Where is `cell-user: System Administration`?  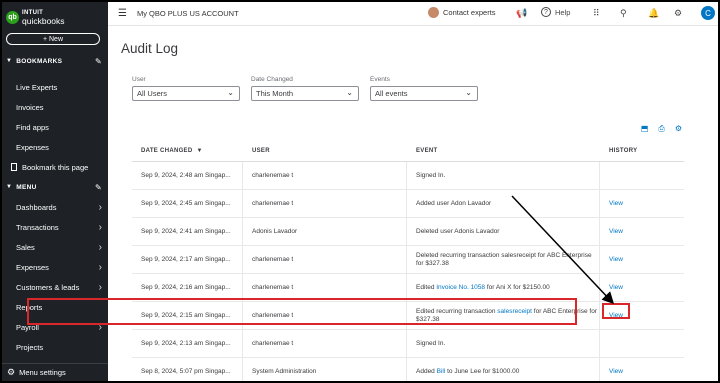 cell-user: System Administration is located at coordinates (325, 369).